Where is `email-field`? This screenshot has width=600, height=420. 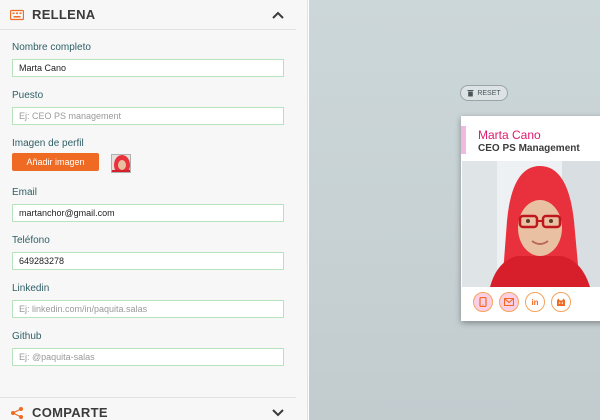 email-field is located at coordinates (148, 213).